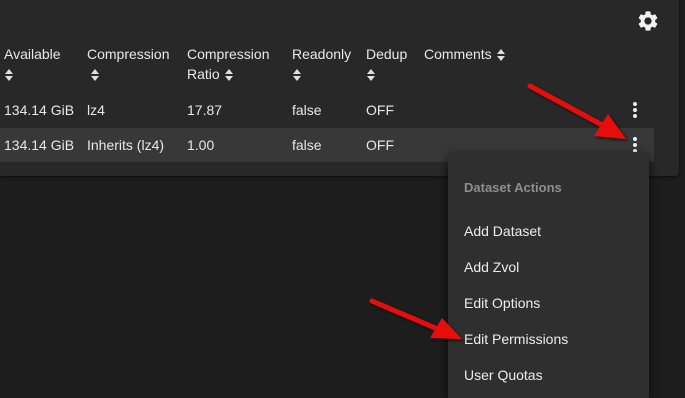  What do you see at coordinates (648, 21) in the screenshot?
I see `gear-icon` at bounding box center [648, 21].